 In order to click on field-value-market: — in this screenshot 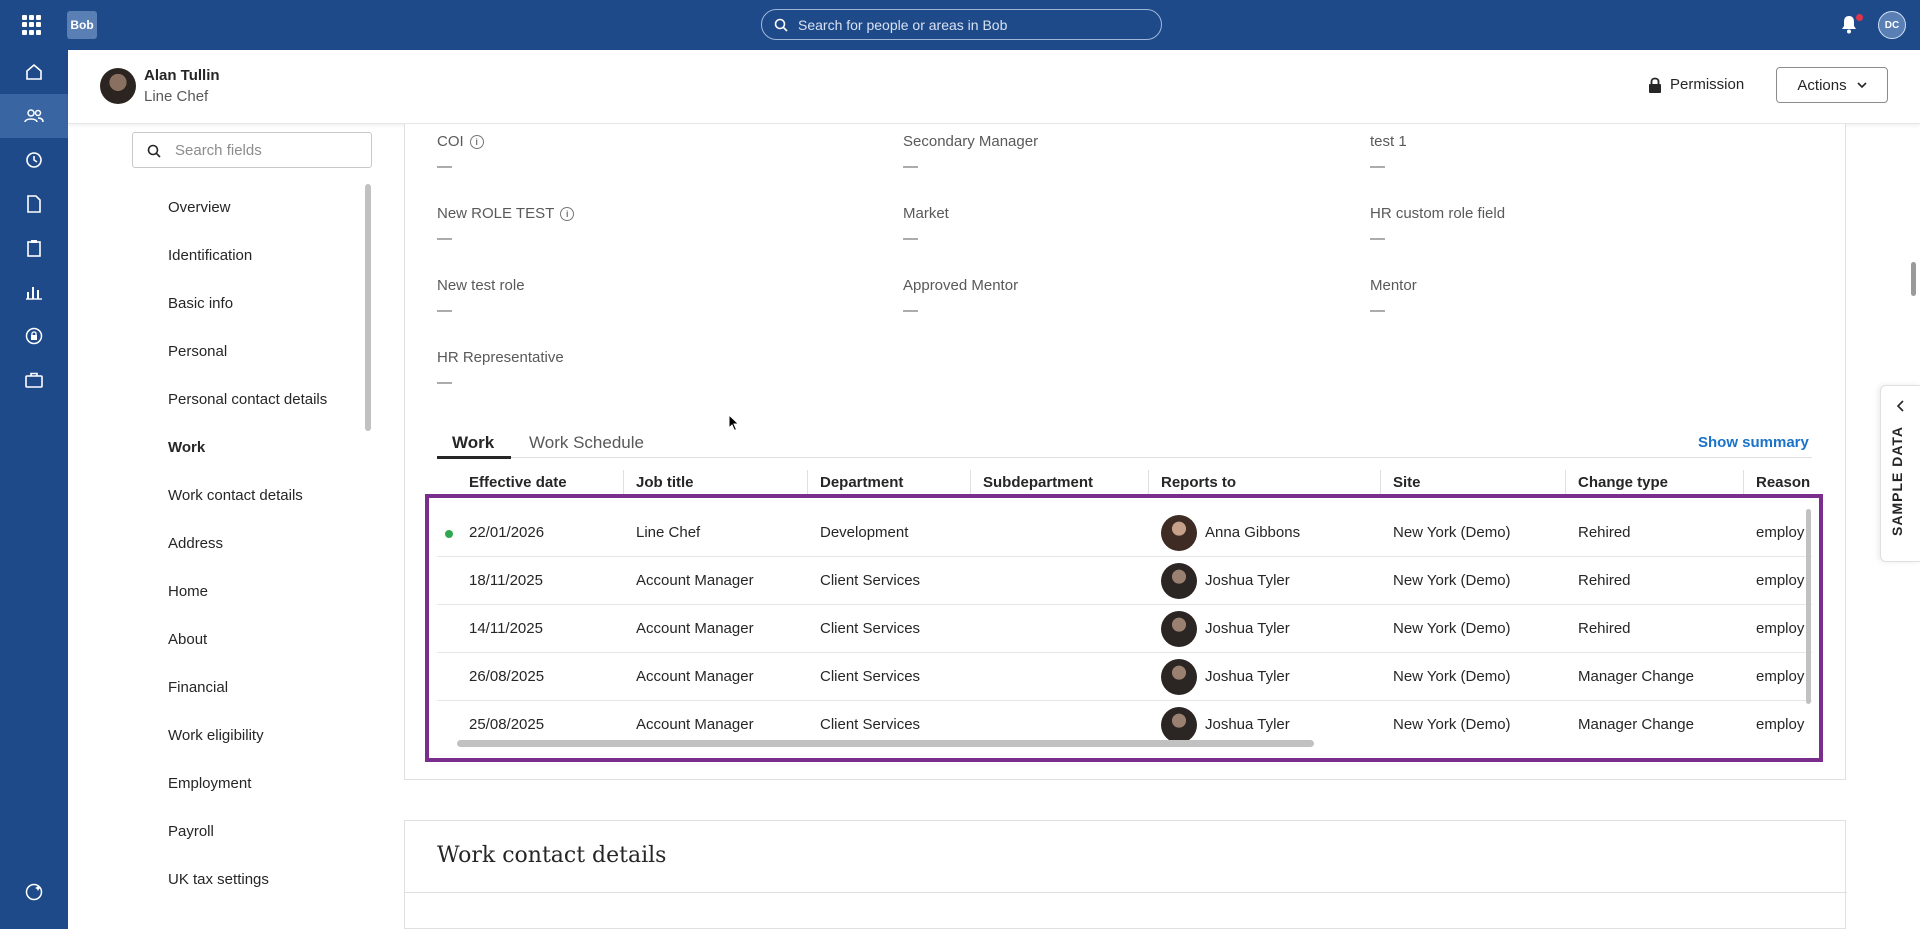, I will do `click(910, 238)`.